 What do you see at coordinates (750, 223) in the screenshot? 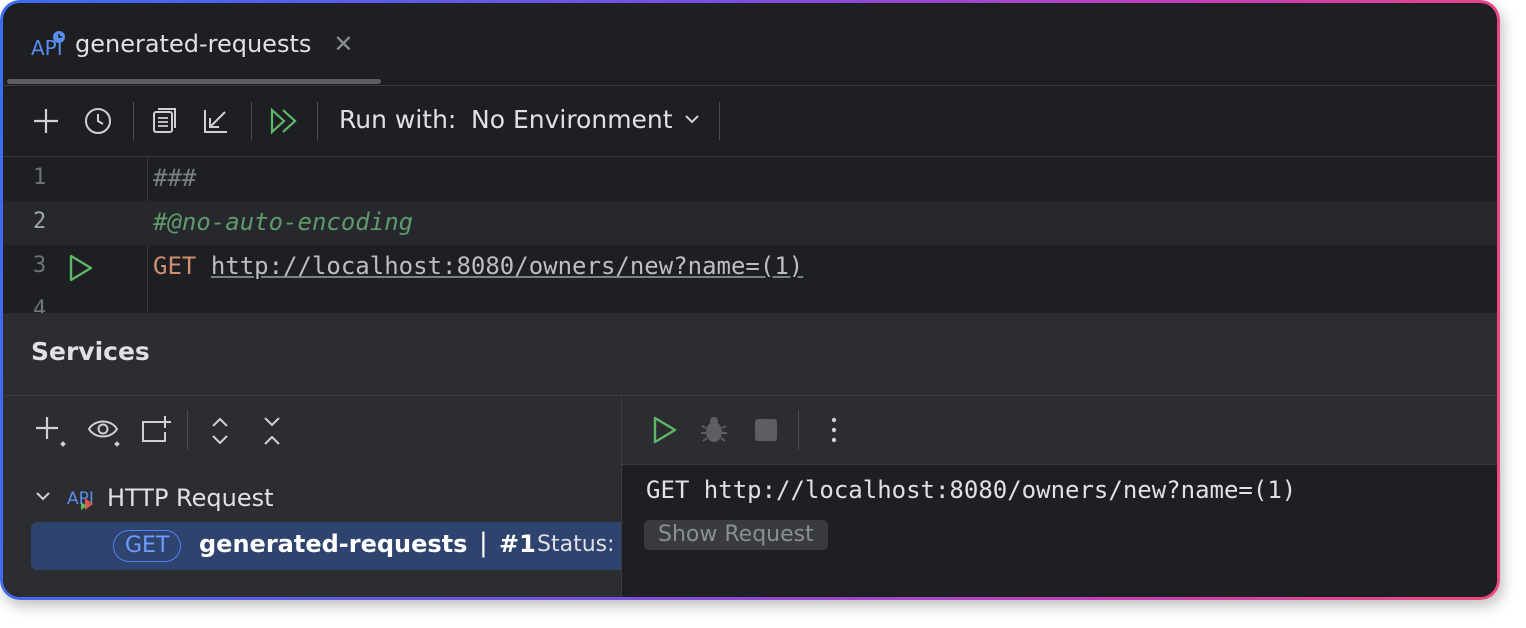
I see `editor-line-current: 2 #@no-auto-encoding` at bounding box center [750, 223].